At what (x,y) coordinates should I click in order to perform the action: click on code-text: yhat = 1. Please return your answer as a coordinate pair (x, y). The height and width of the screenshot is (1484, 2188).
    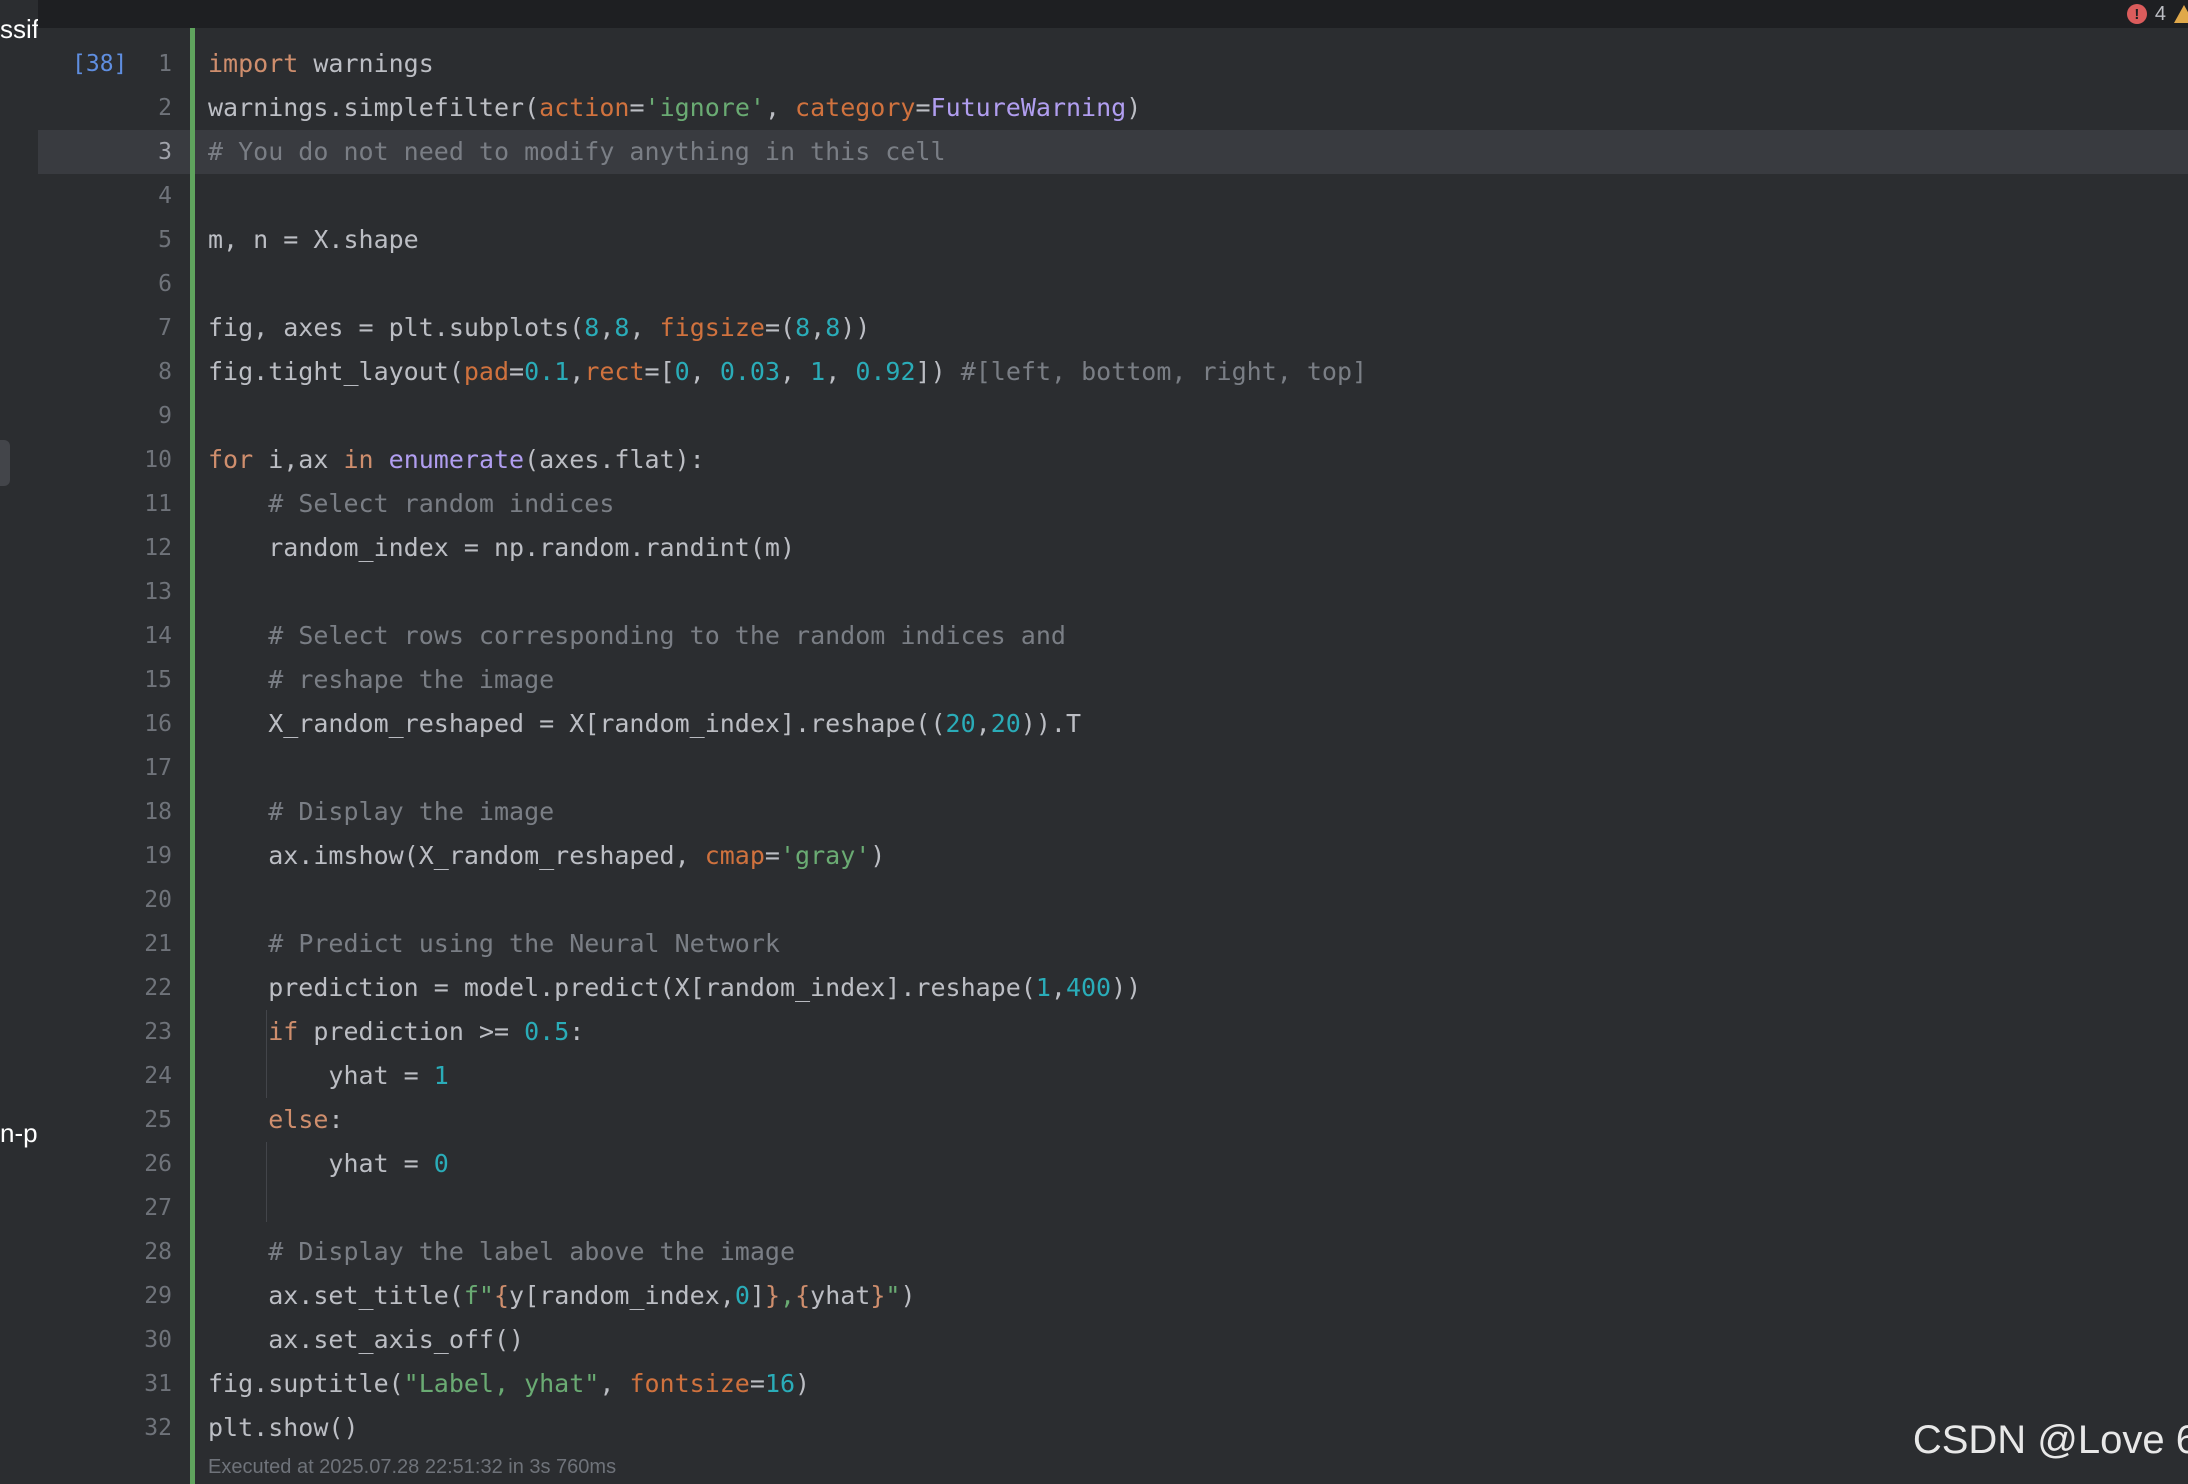
    Looking at the image, I should click on (328, 1076).